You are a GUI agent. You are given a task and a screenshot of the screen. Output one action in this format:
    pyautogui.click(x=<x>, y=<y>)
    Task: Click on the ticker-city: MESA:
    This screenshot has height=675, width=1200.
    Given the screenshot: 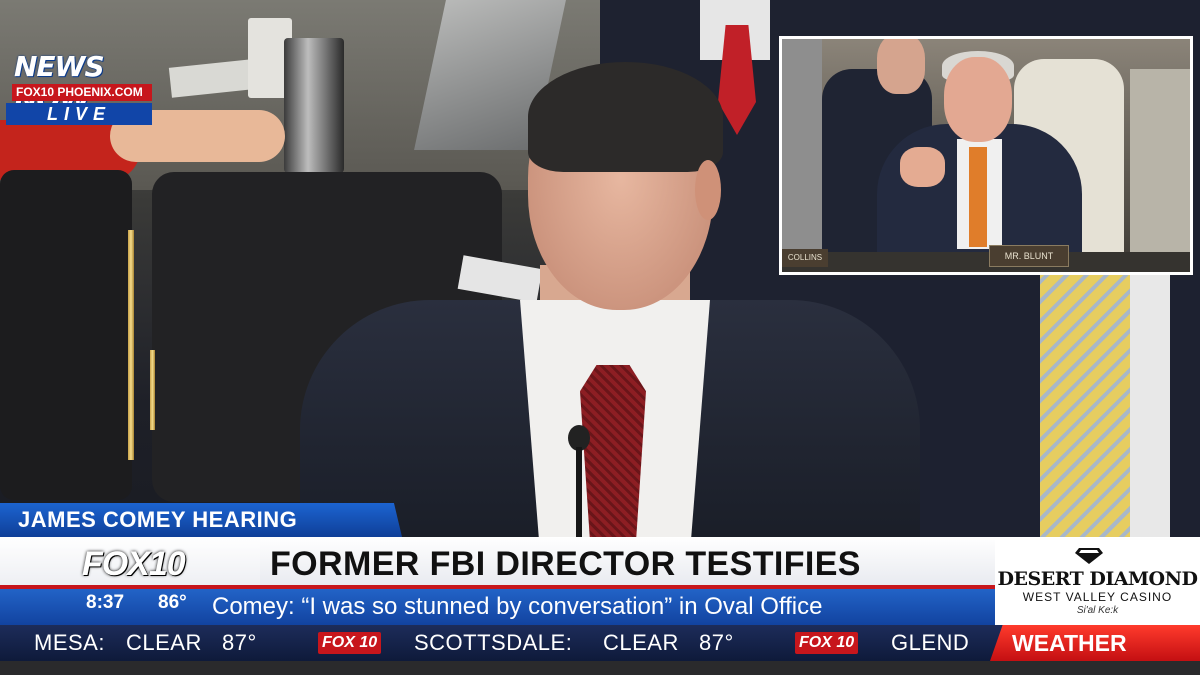 What is the action you would take?
    pyautogui.click(x=69, y=642)
    